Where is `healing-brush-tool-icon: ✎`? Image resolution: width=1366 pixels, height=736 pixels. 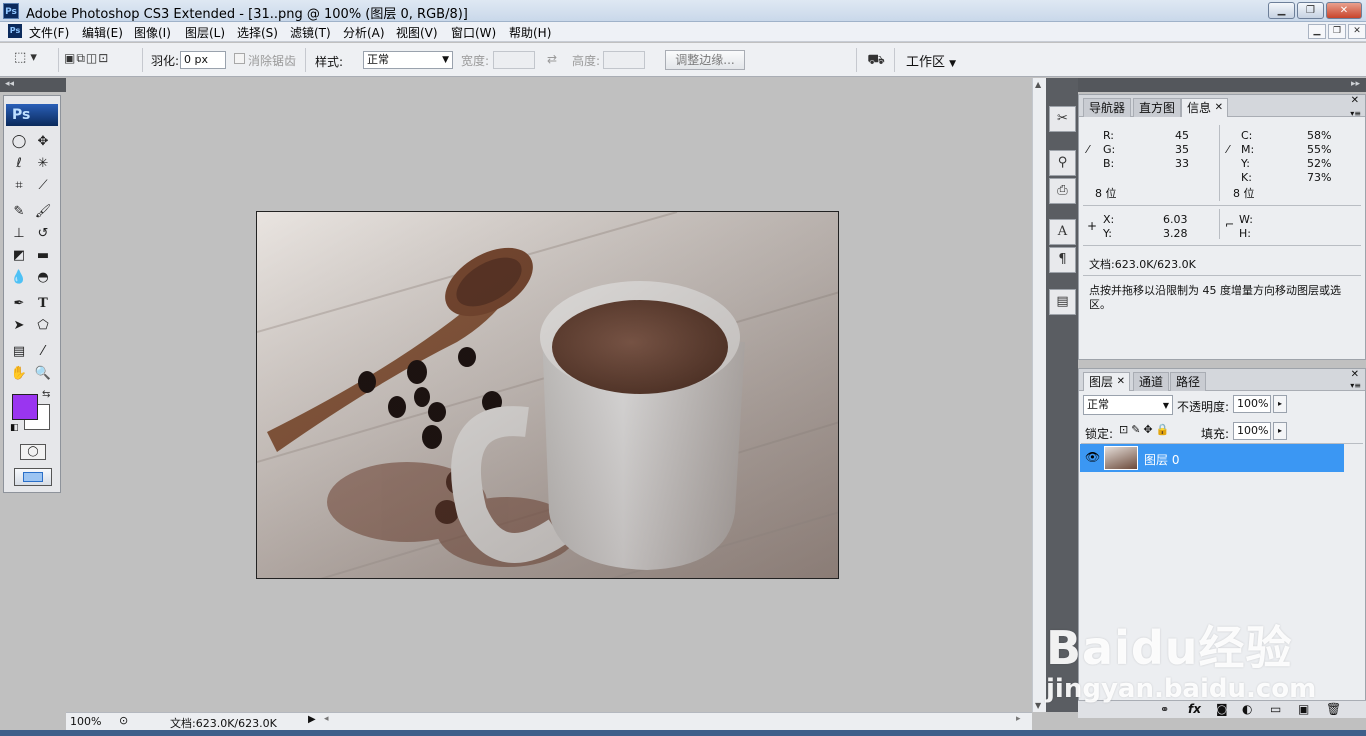 healing-brush-tool-icon: ✎ is located at coordinates (19, 212).